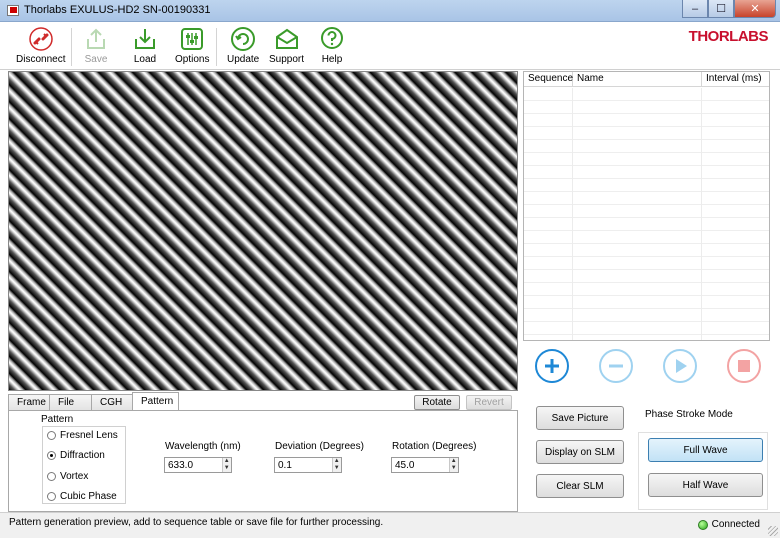 Image resolution: width=780 pixels, height=538 pixels. Describe the element at coordinates (41, 59) in the screenshot. I see `disconnect-label: Disconnect` at that location.